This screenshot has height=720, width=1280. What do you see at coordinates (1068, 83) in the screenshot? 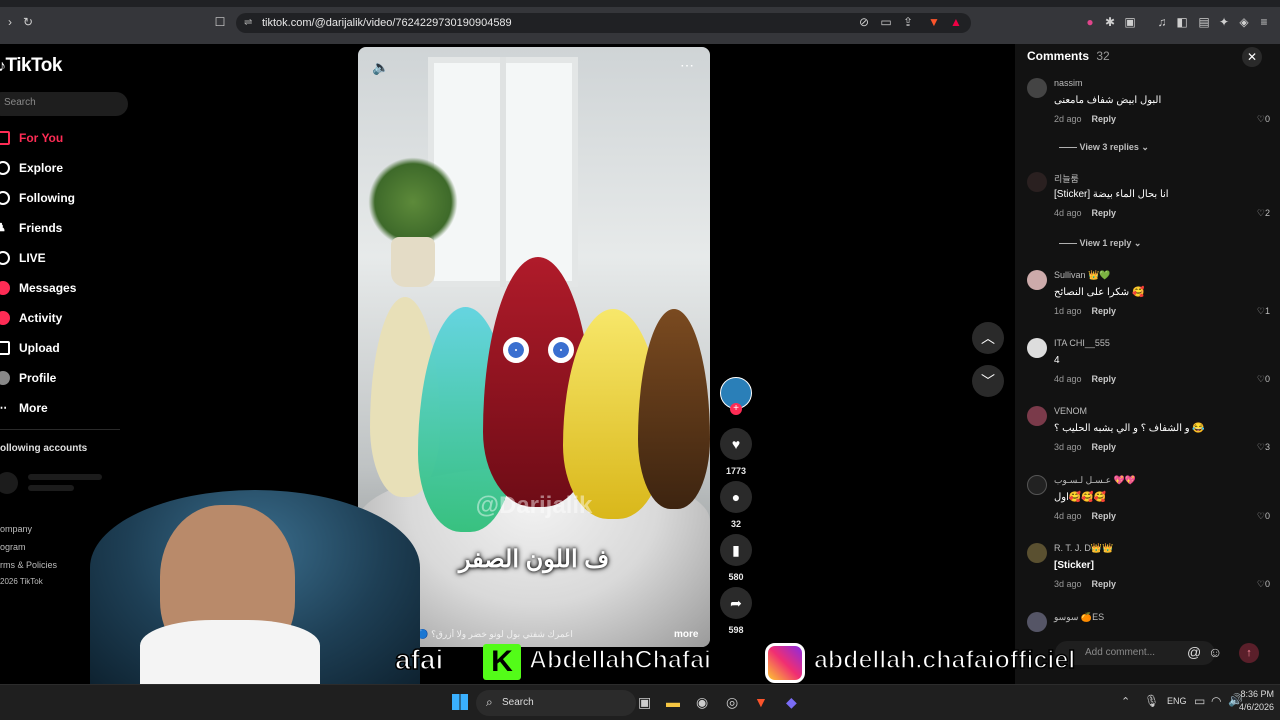
I see `comment-username: nassim` at bounding box center [1068, 83].